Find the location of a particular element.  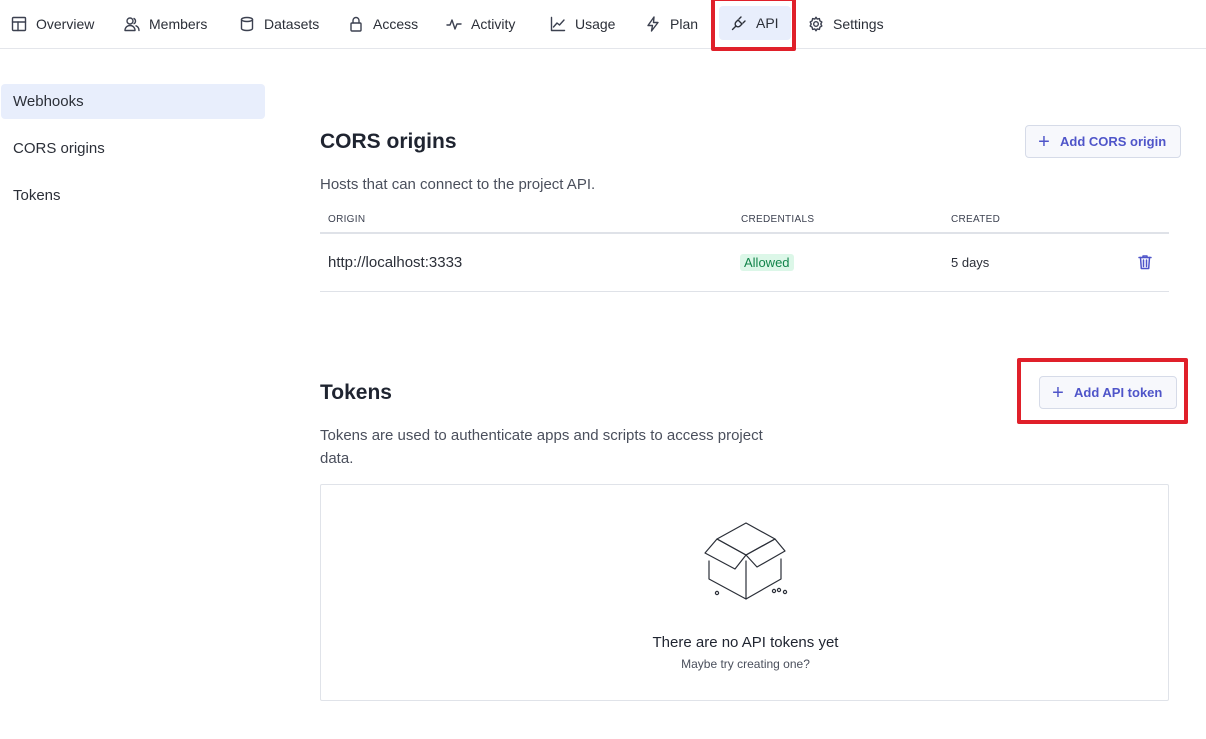

button-label: Add API token is located at coordinates (1118, 392).